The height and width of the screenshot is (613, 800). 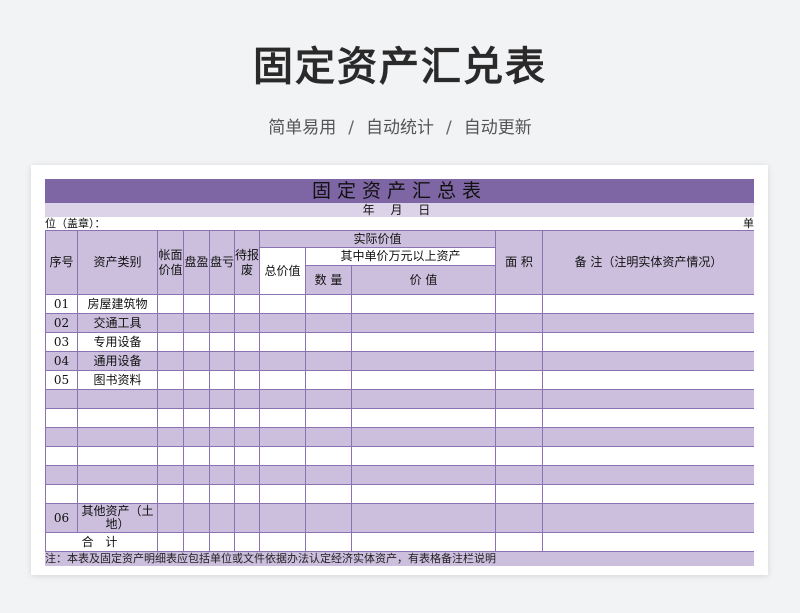 I want to click on row-category: 通用设备, so click(x=117, y=361).